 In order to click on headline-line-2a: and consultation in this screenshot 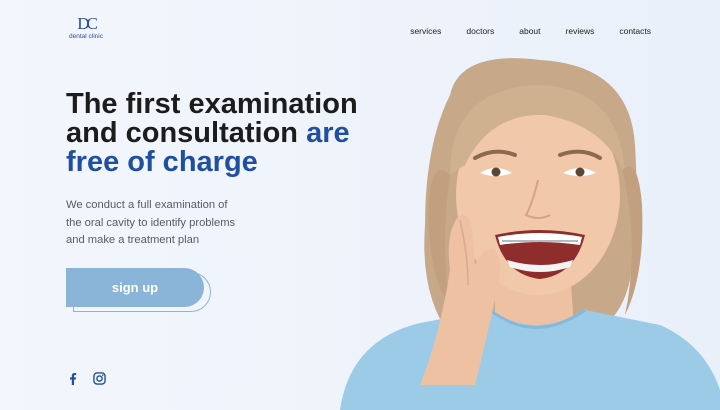, I will do `click(182, 133)`.